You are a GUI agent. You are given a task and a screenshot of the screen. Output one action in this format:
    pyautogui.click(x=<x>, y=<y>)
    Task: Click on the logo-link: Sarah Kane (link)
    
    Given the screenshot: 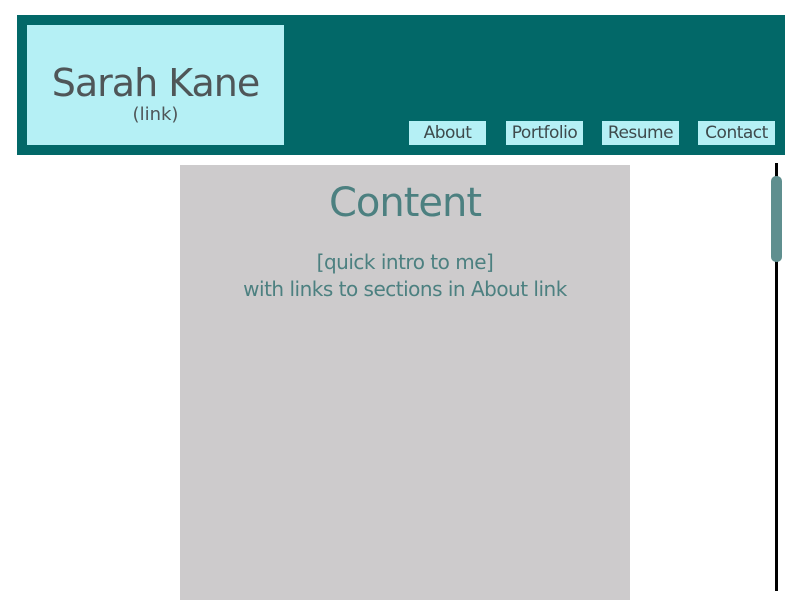 What is the action you would take?
    pyautogui.click(x=155, y=85)
    